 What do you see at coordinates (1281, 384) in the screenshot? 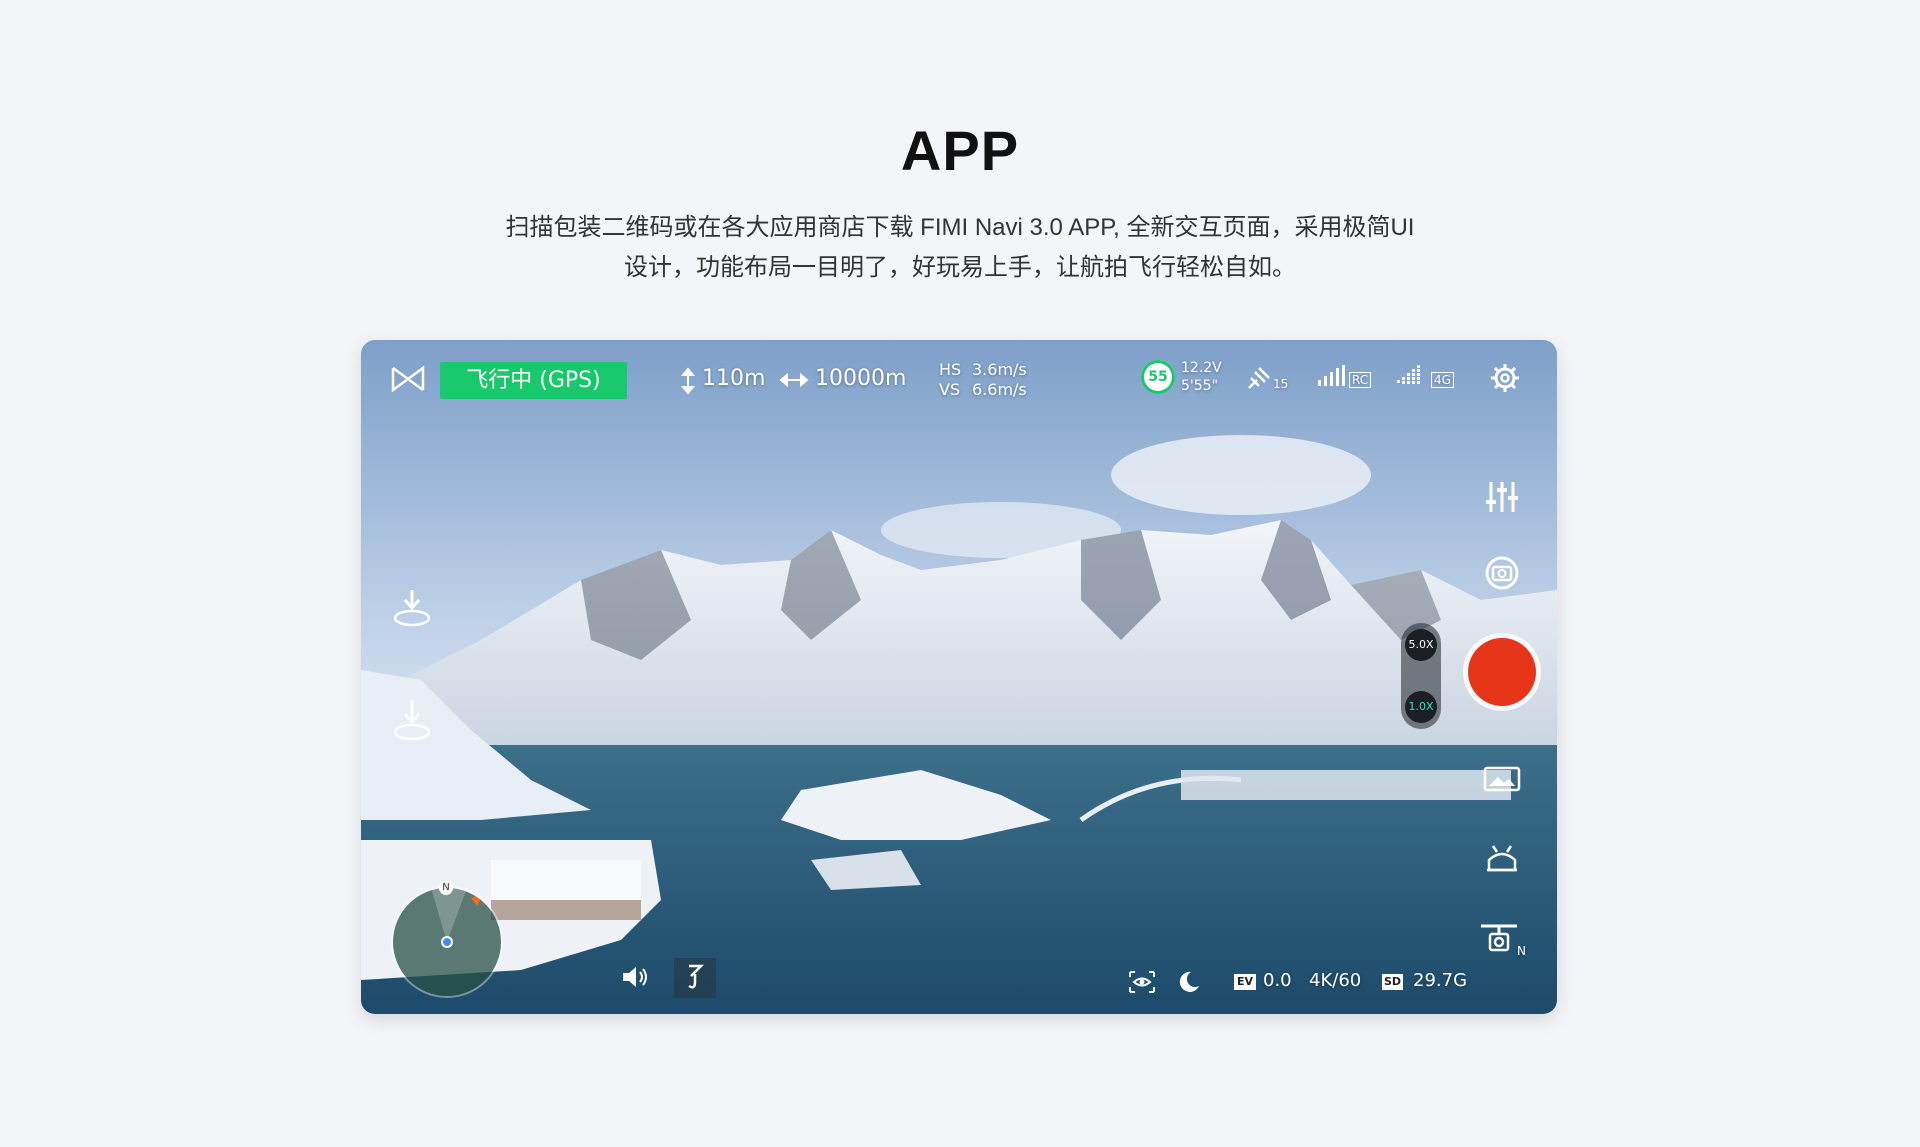
I see `satellite-count: 15` at bounding box center [1281, 384].